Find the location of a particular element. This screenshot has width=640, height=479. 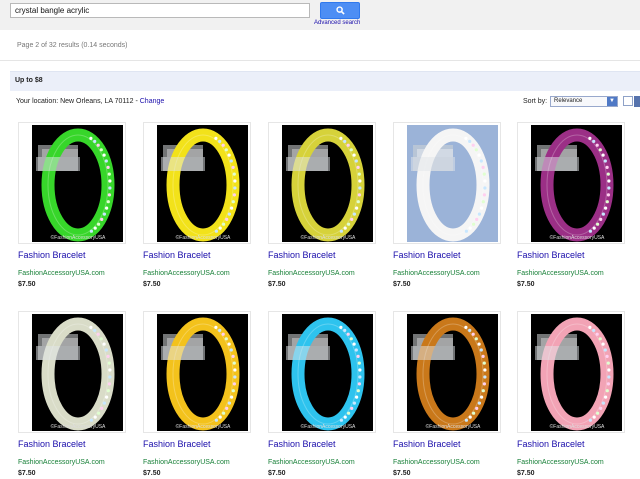

grid-view-icon is located at coordinates (628, 101).